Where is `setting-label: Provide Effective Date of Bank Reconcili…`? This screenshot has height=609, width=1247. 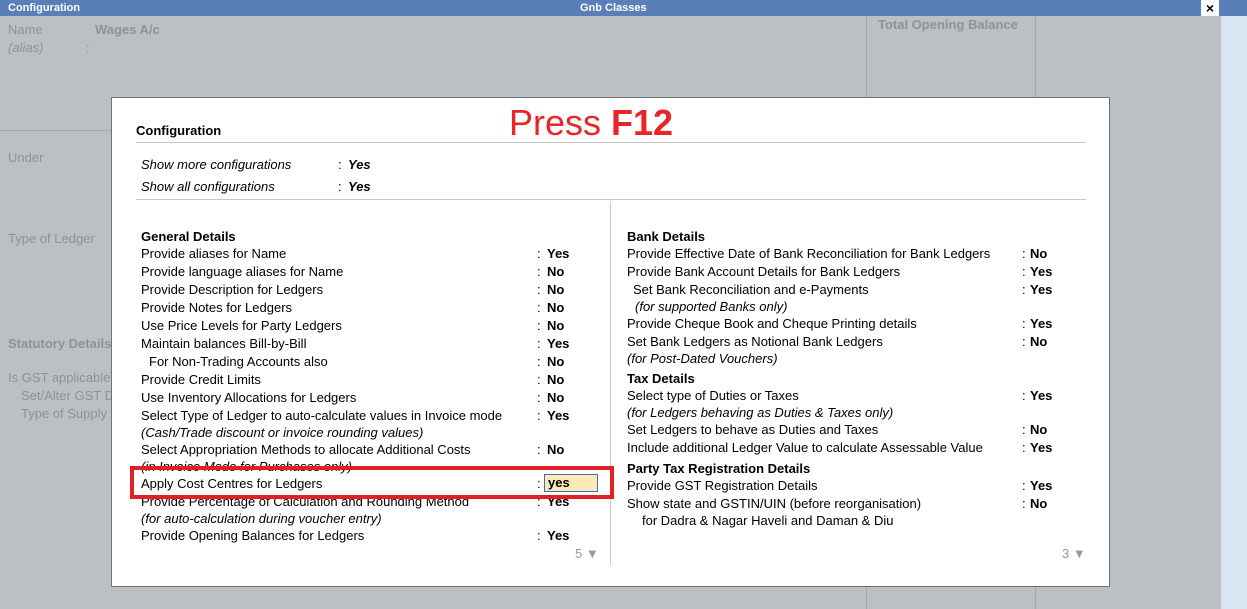
setting-label: Provide Effective Date of Bank Reconcili… is located at coordinates (809, 253).